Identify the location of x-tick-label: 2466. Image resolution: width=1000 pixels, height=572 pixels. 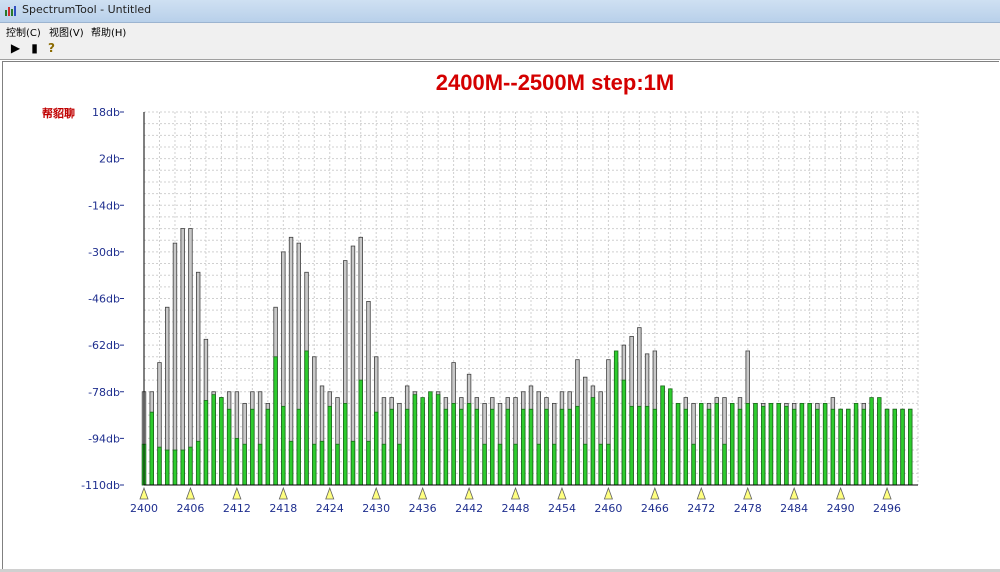
(655, 508).